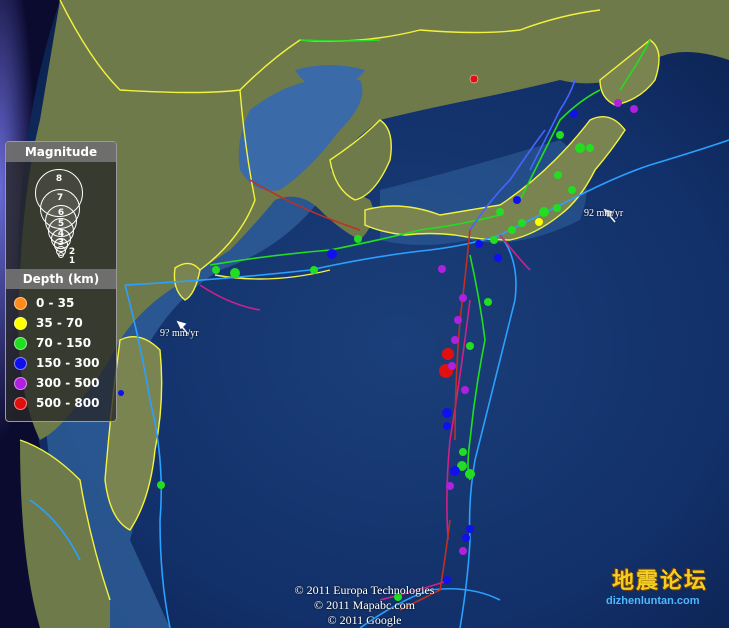 Image resolution: width=729 pixels, height=628 pixels. I want to click on depth-row: 300 - 500, so click(61, 383).